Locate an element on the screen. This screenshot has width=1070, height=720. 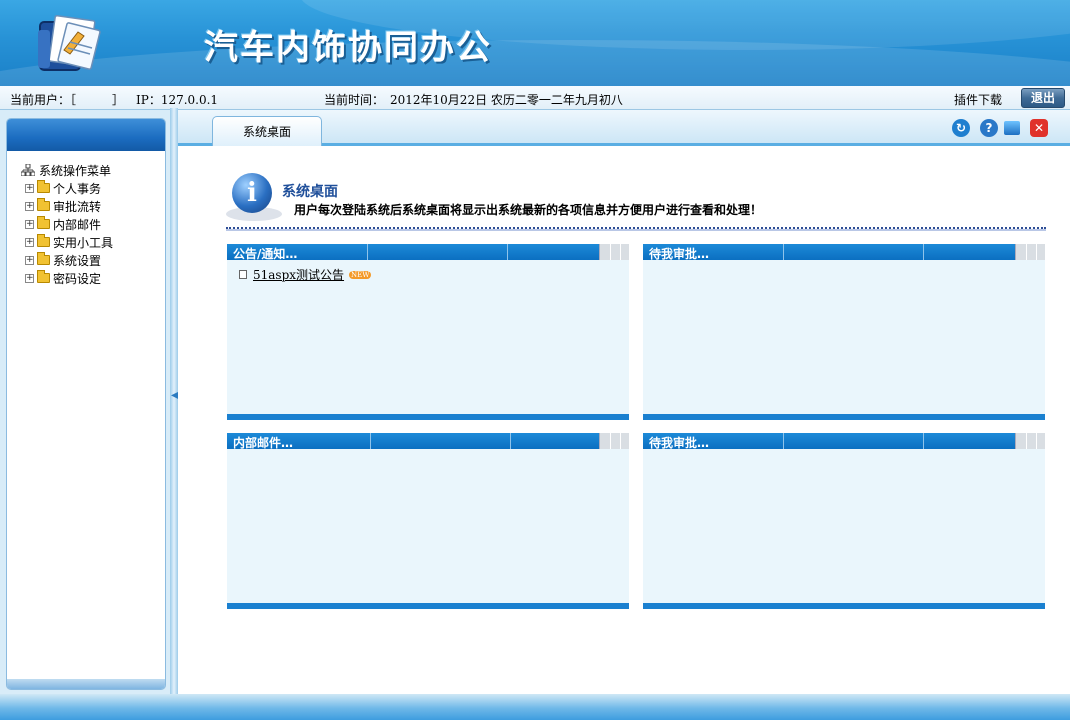
window-icon is located at coordinates (1012, 128).